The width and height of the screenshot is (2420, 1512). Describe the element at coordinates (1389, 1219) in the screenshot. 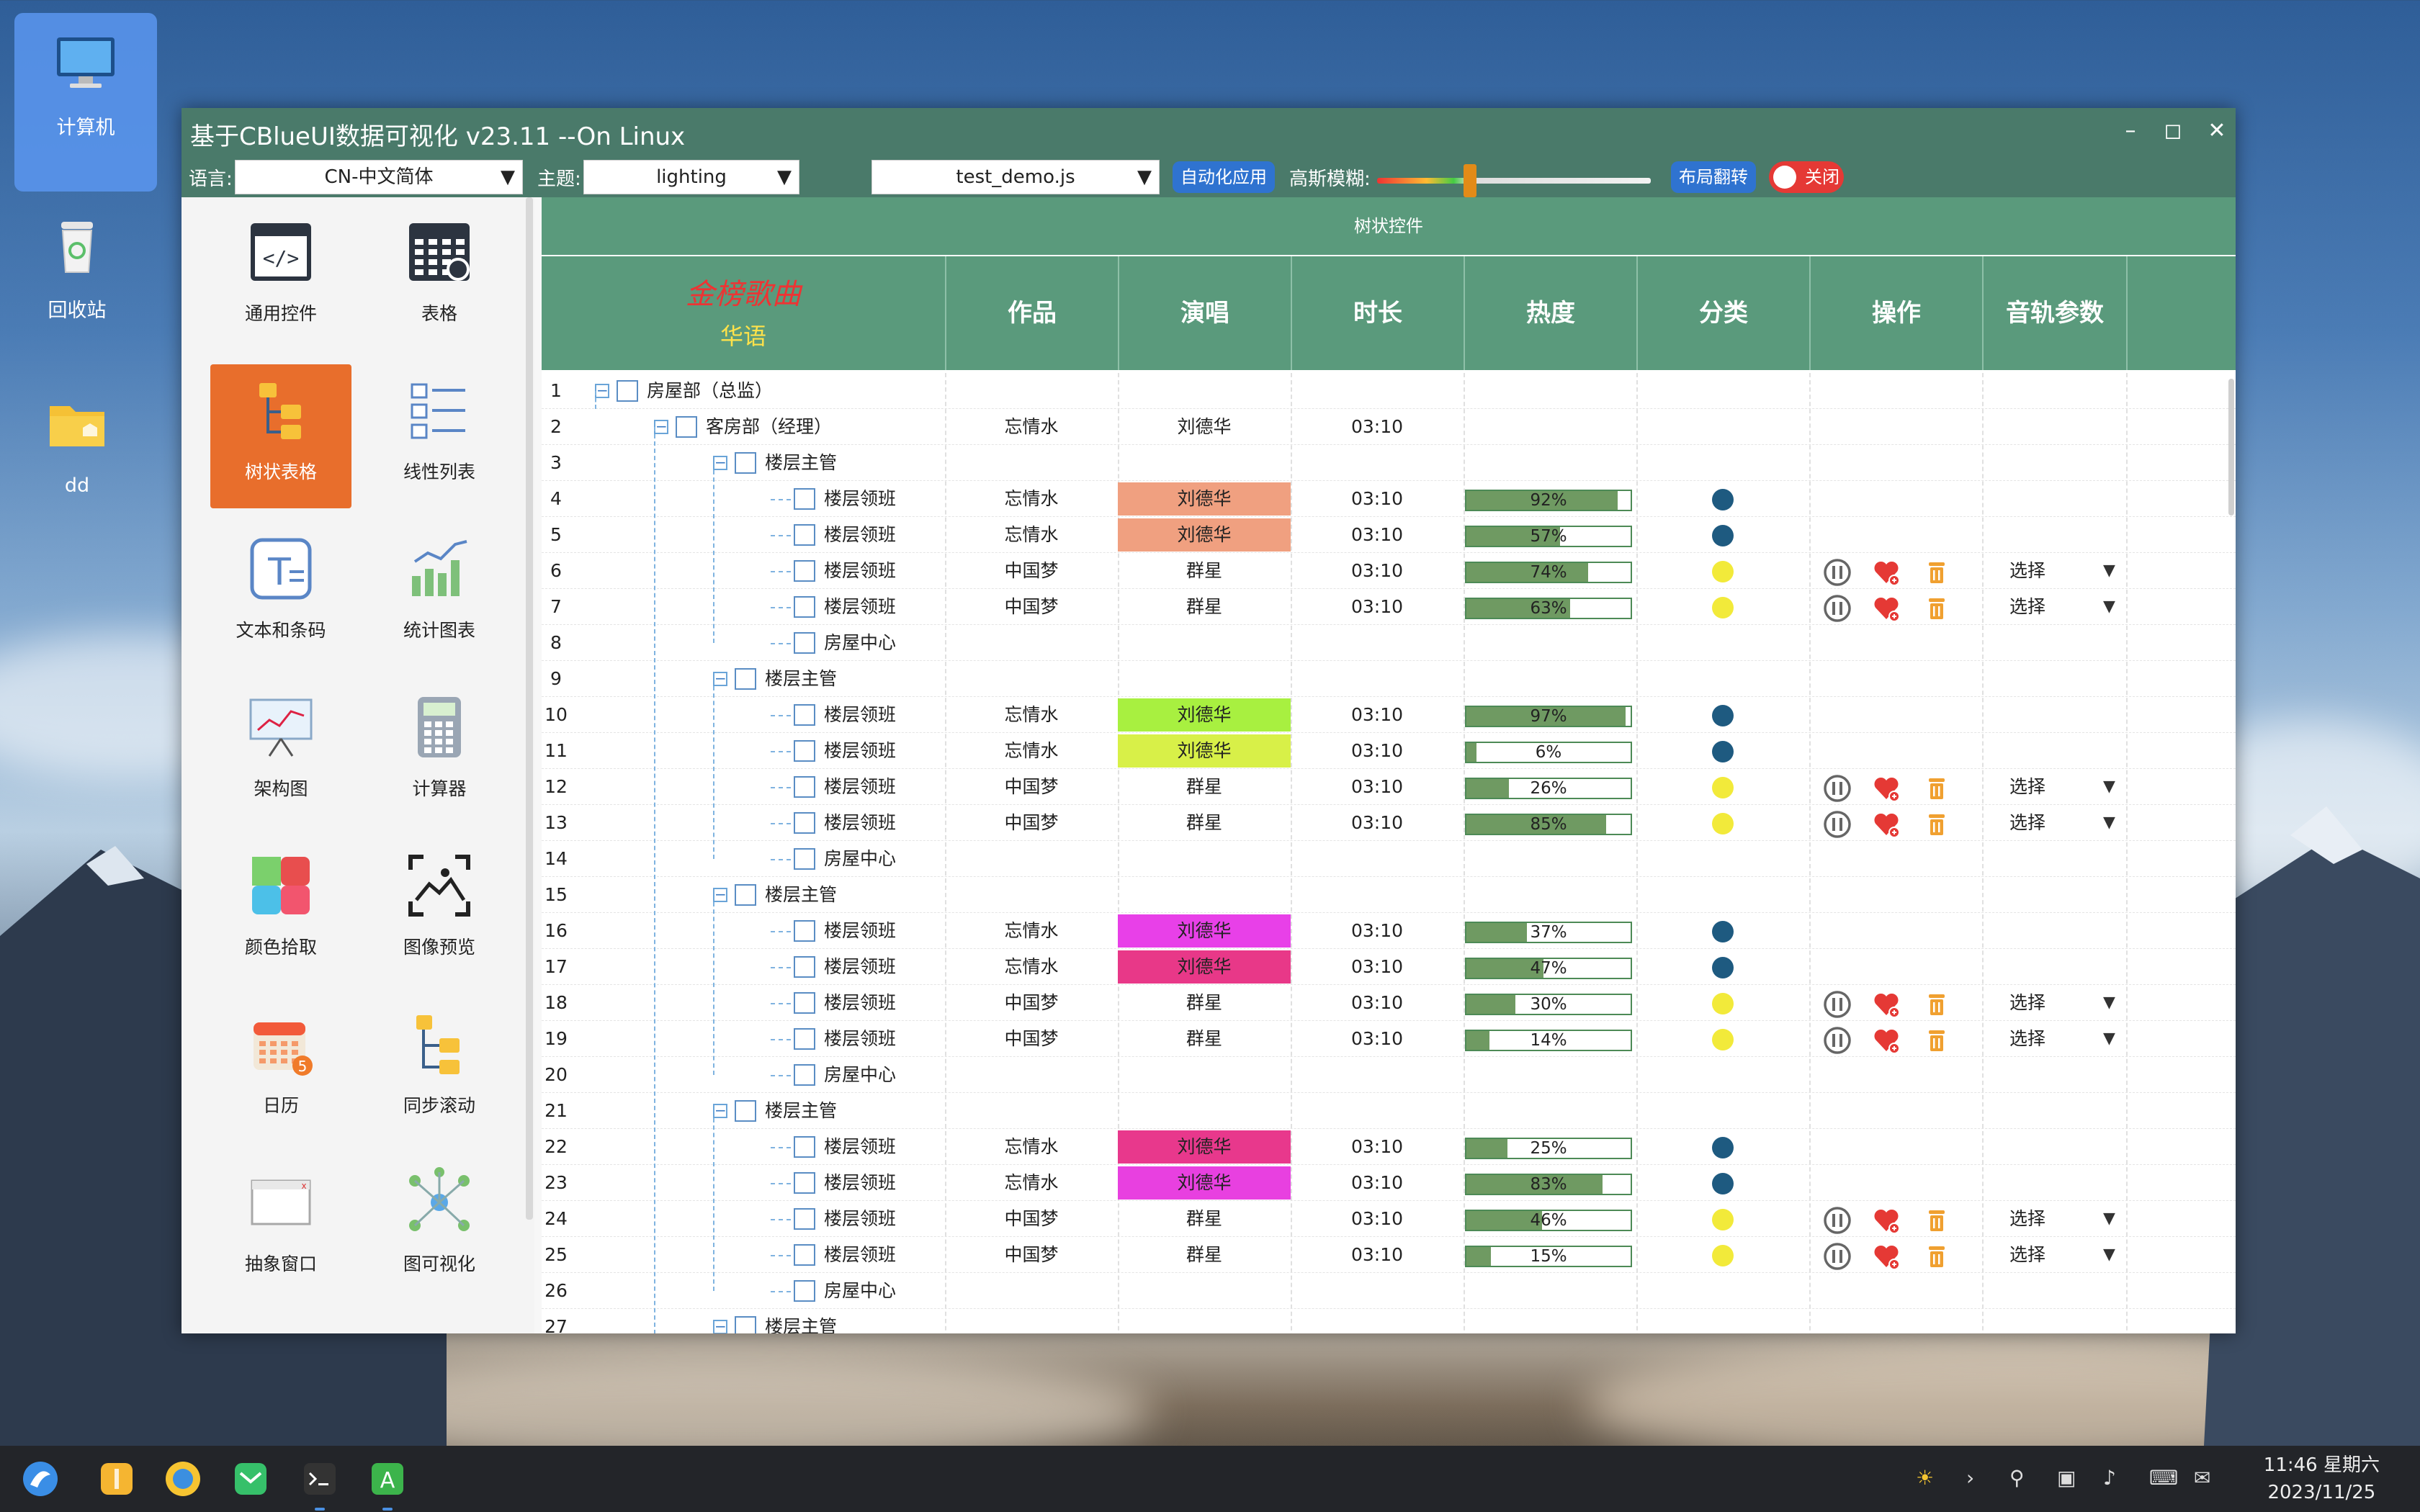

I see `table-row: 24 楼层领班 中国梦 群星 03:10 46% 选择 ▼` at that location.